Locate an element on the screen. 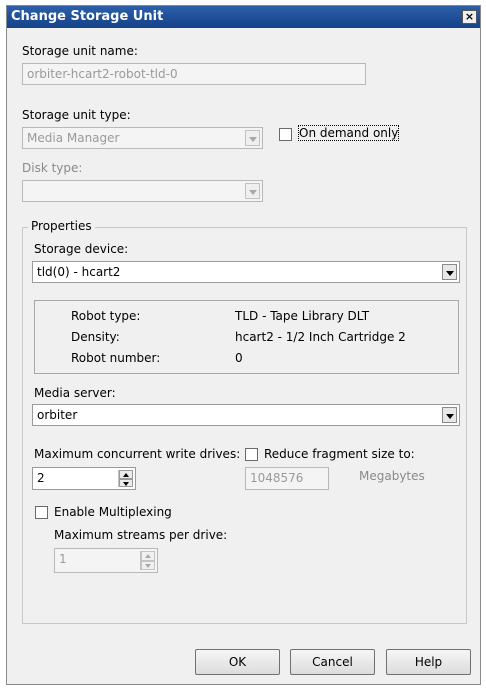  media-server-value: orbiter is located at coordinates (57, 415).